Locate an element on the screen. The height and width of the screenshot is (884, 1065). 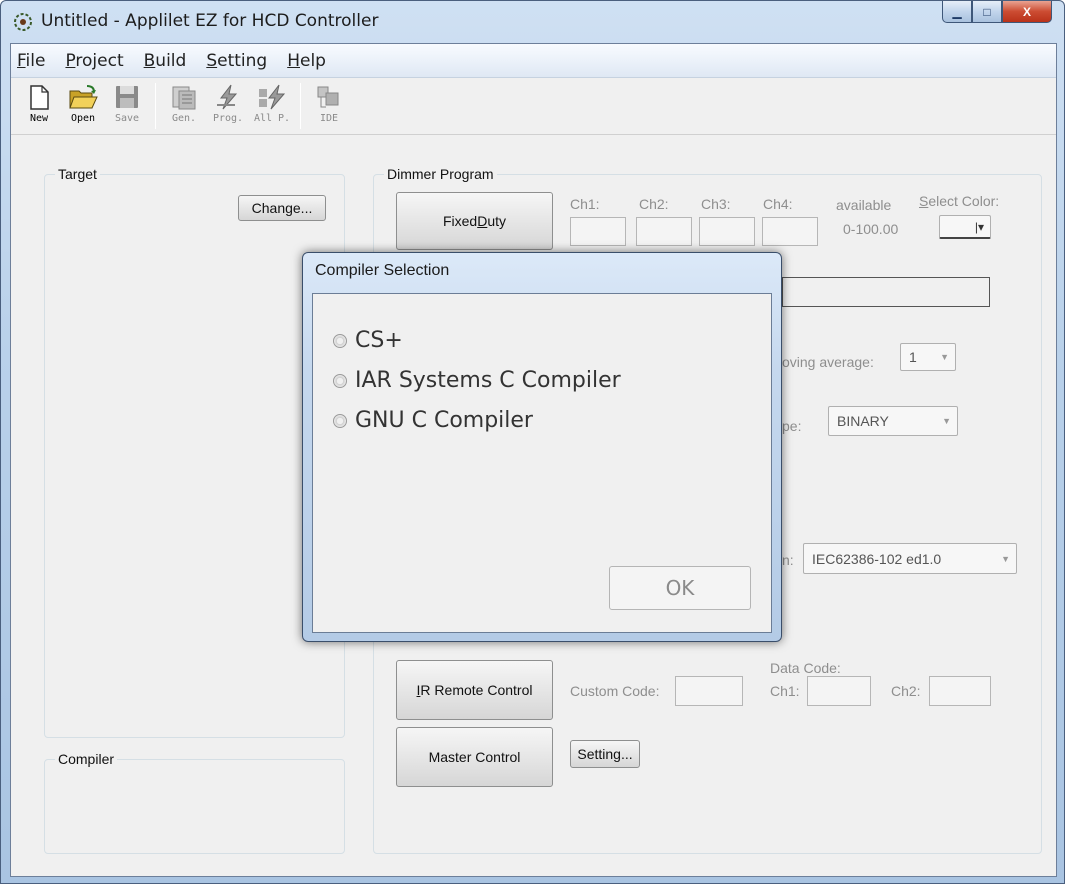
save-disk-icon is located at coordinates (127, 97).